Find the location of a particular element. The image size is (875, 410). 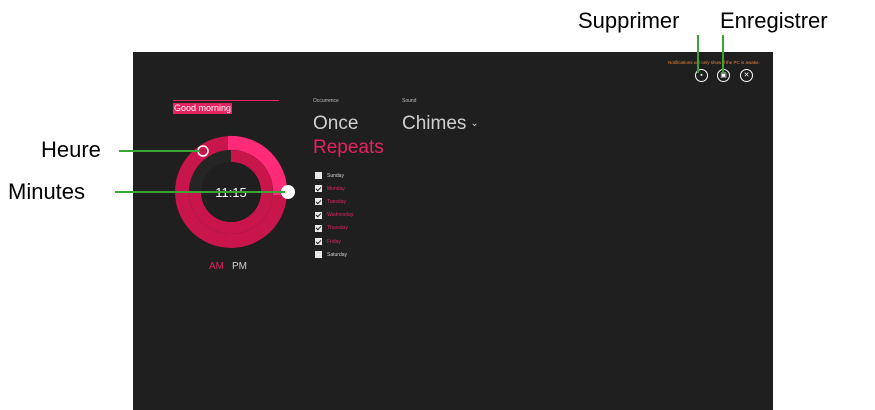

enregistrer-callout: Enregistrer is located at coordinates (774, 20).